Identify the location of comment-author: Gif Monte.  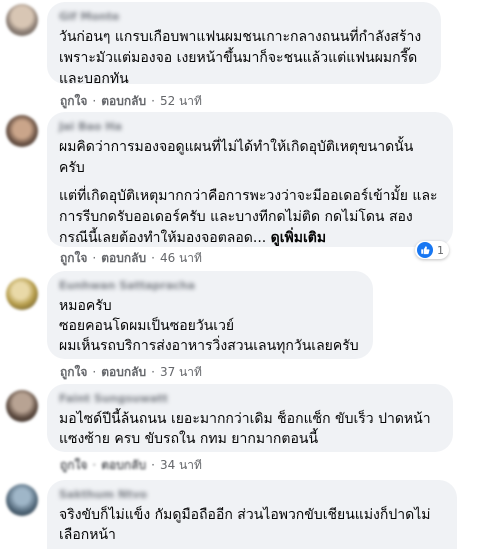
(244, 17).